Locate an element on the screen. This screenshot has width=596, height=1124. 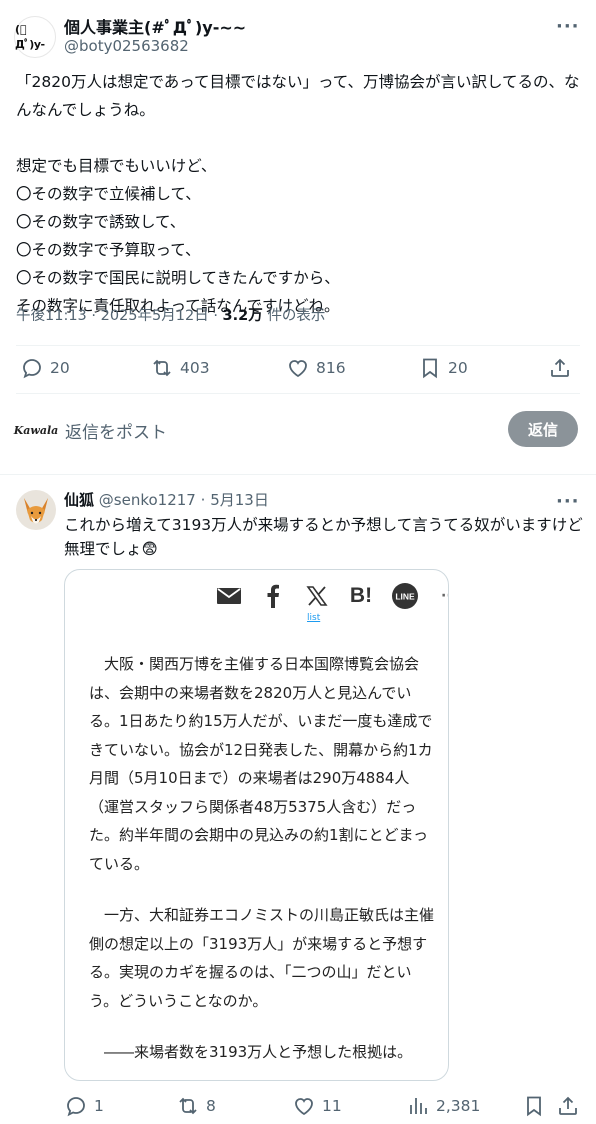
list-link: list is located at coordinates (313, 618).